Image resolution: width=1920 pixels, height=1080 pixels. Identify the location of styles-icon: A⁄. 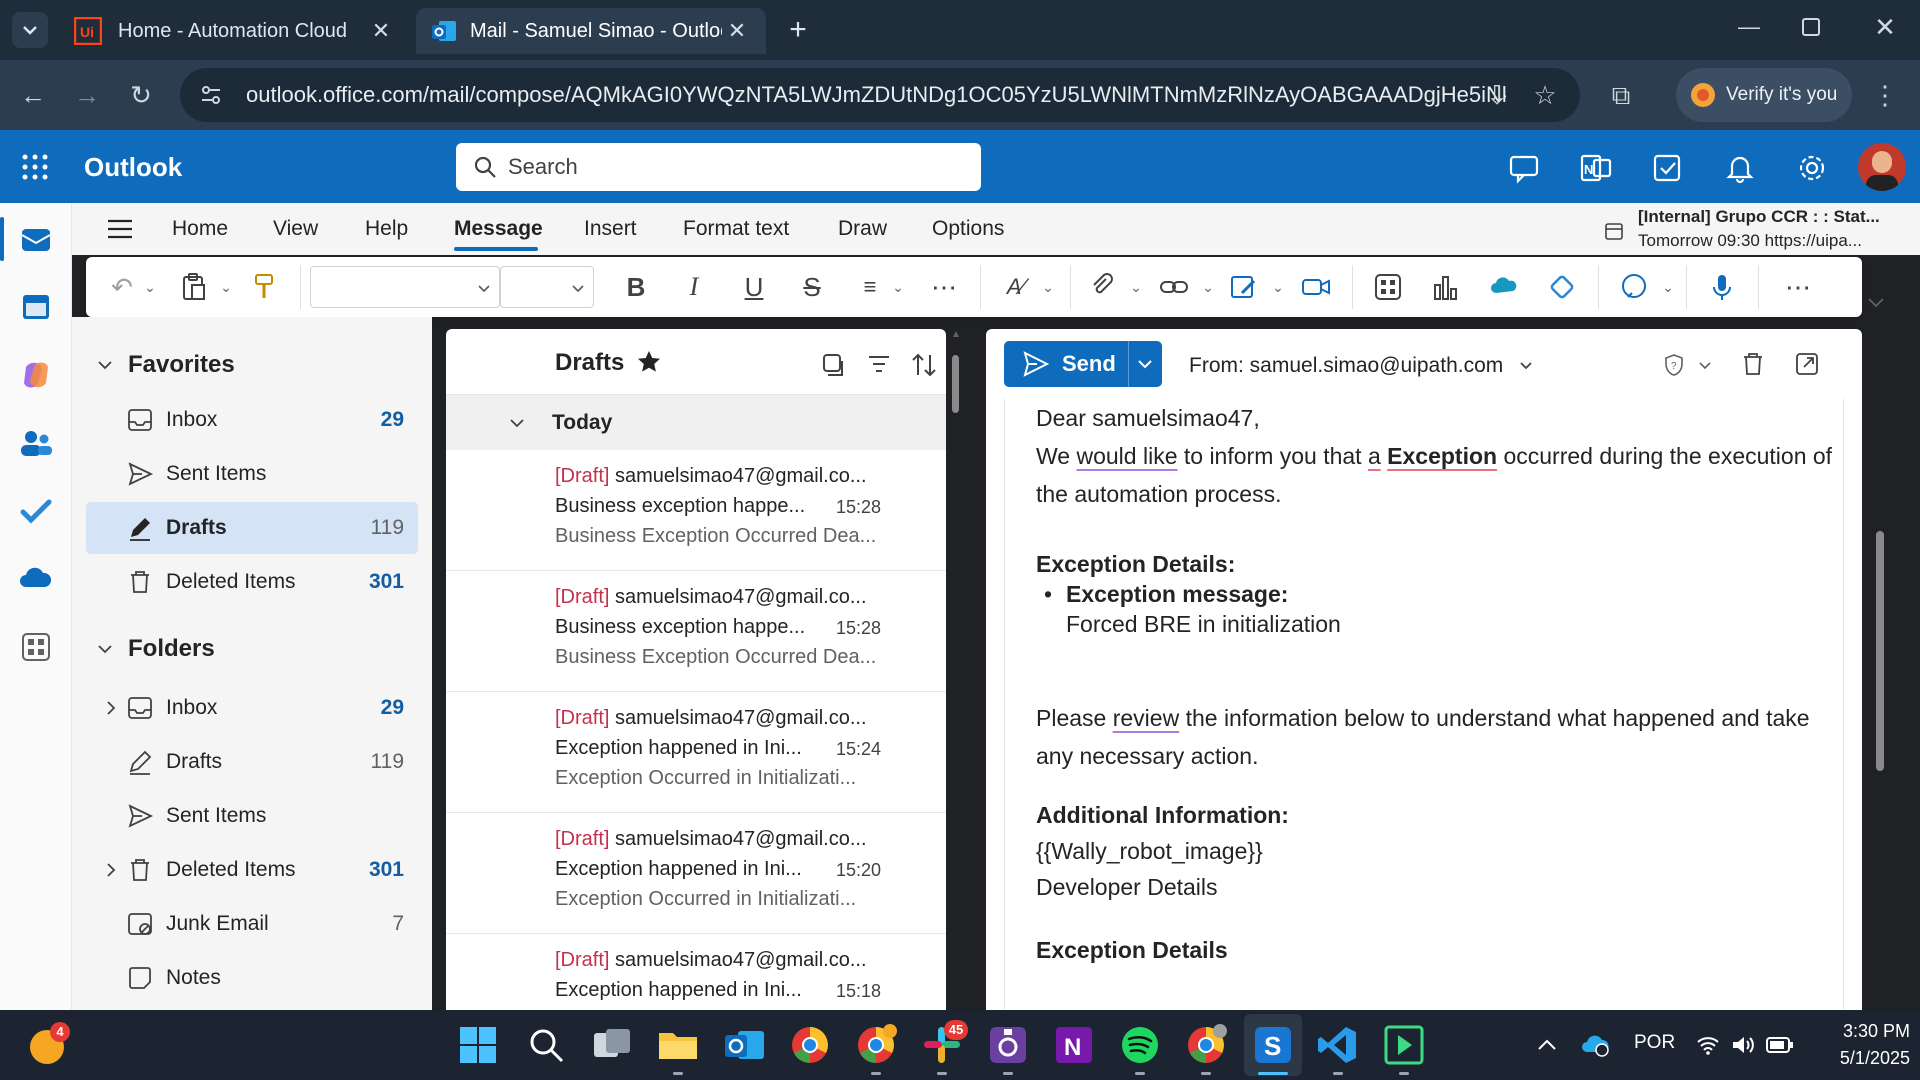
(1016, 287).